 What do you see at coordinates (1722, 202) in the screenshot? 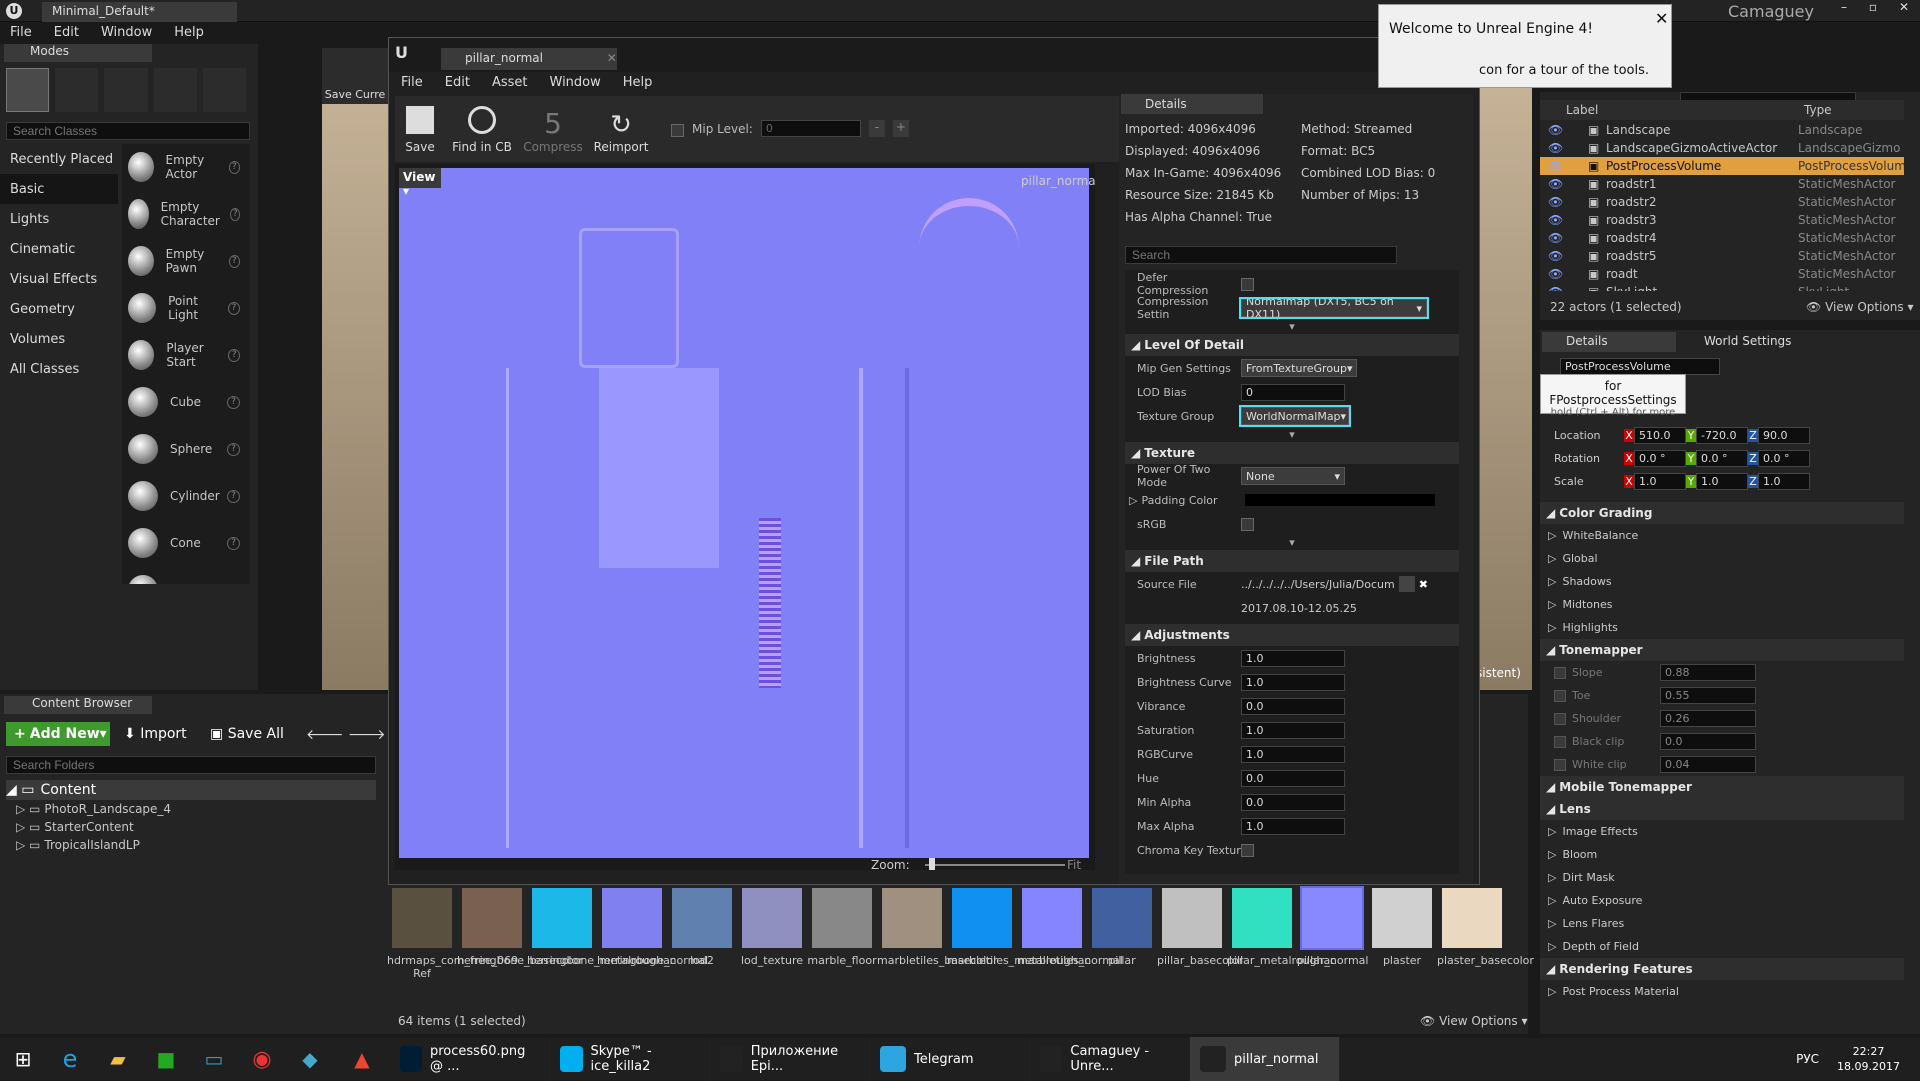
I see `outliner-row: 👁 ▣ roadstr2 StaticMeshActor` at bounding box center [1722, 202].